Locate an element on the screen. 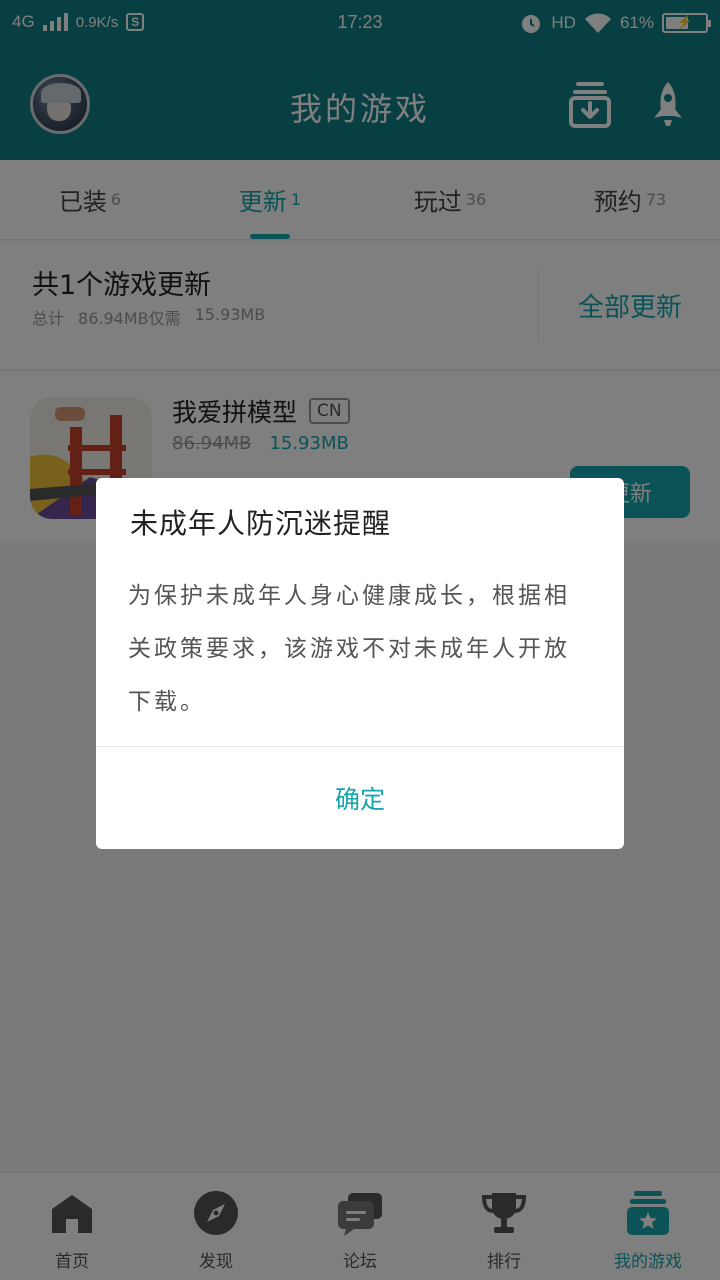  confirm-button: 确定 is located at coordinates (360, 798).